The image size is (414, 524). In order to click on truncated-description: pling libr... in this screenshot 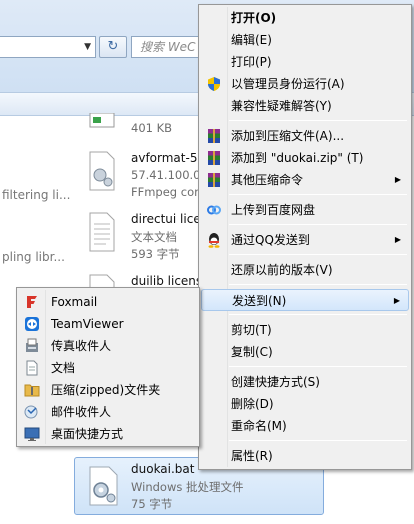, I will do `click(33, 257)`.